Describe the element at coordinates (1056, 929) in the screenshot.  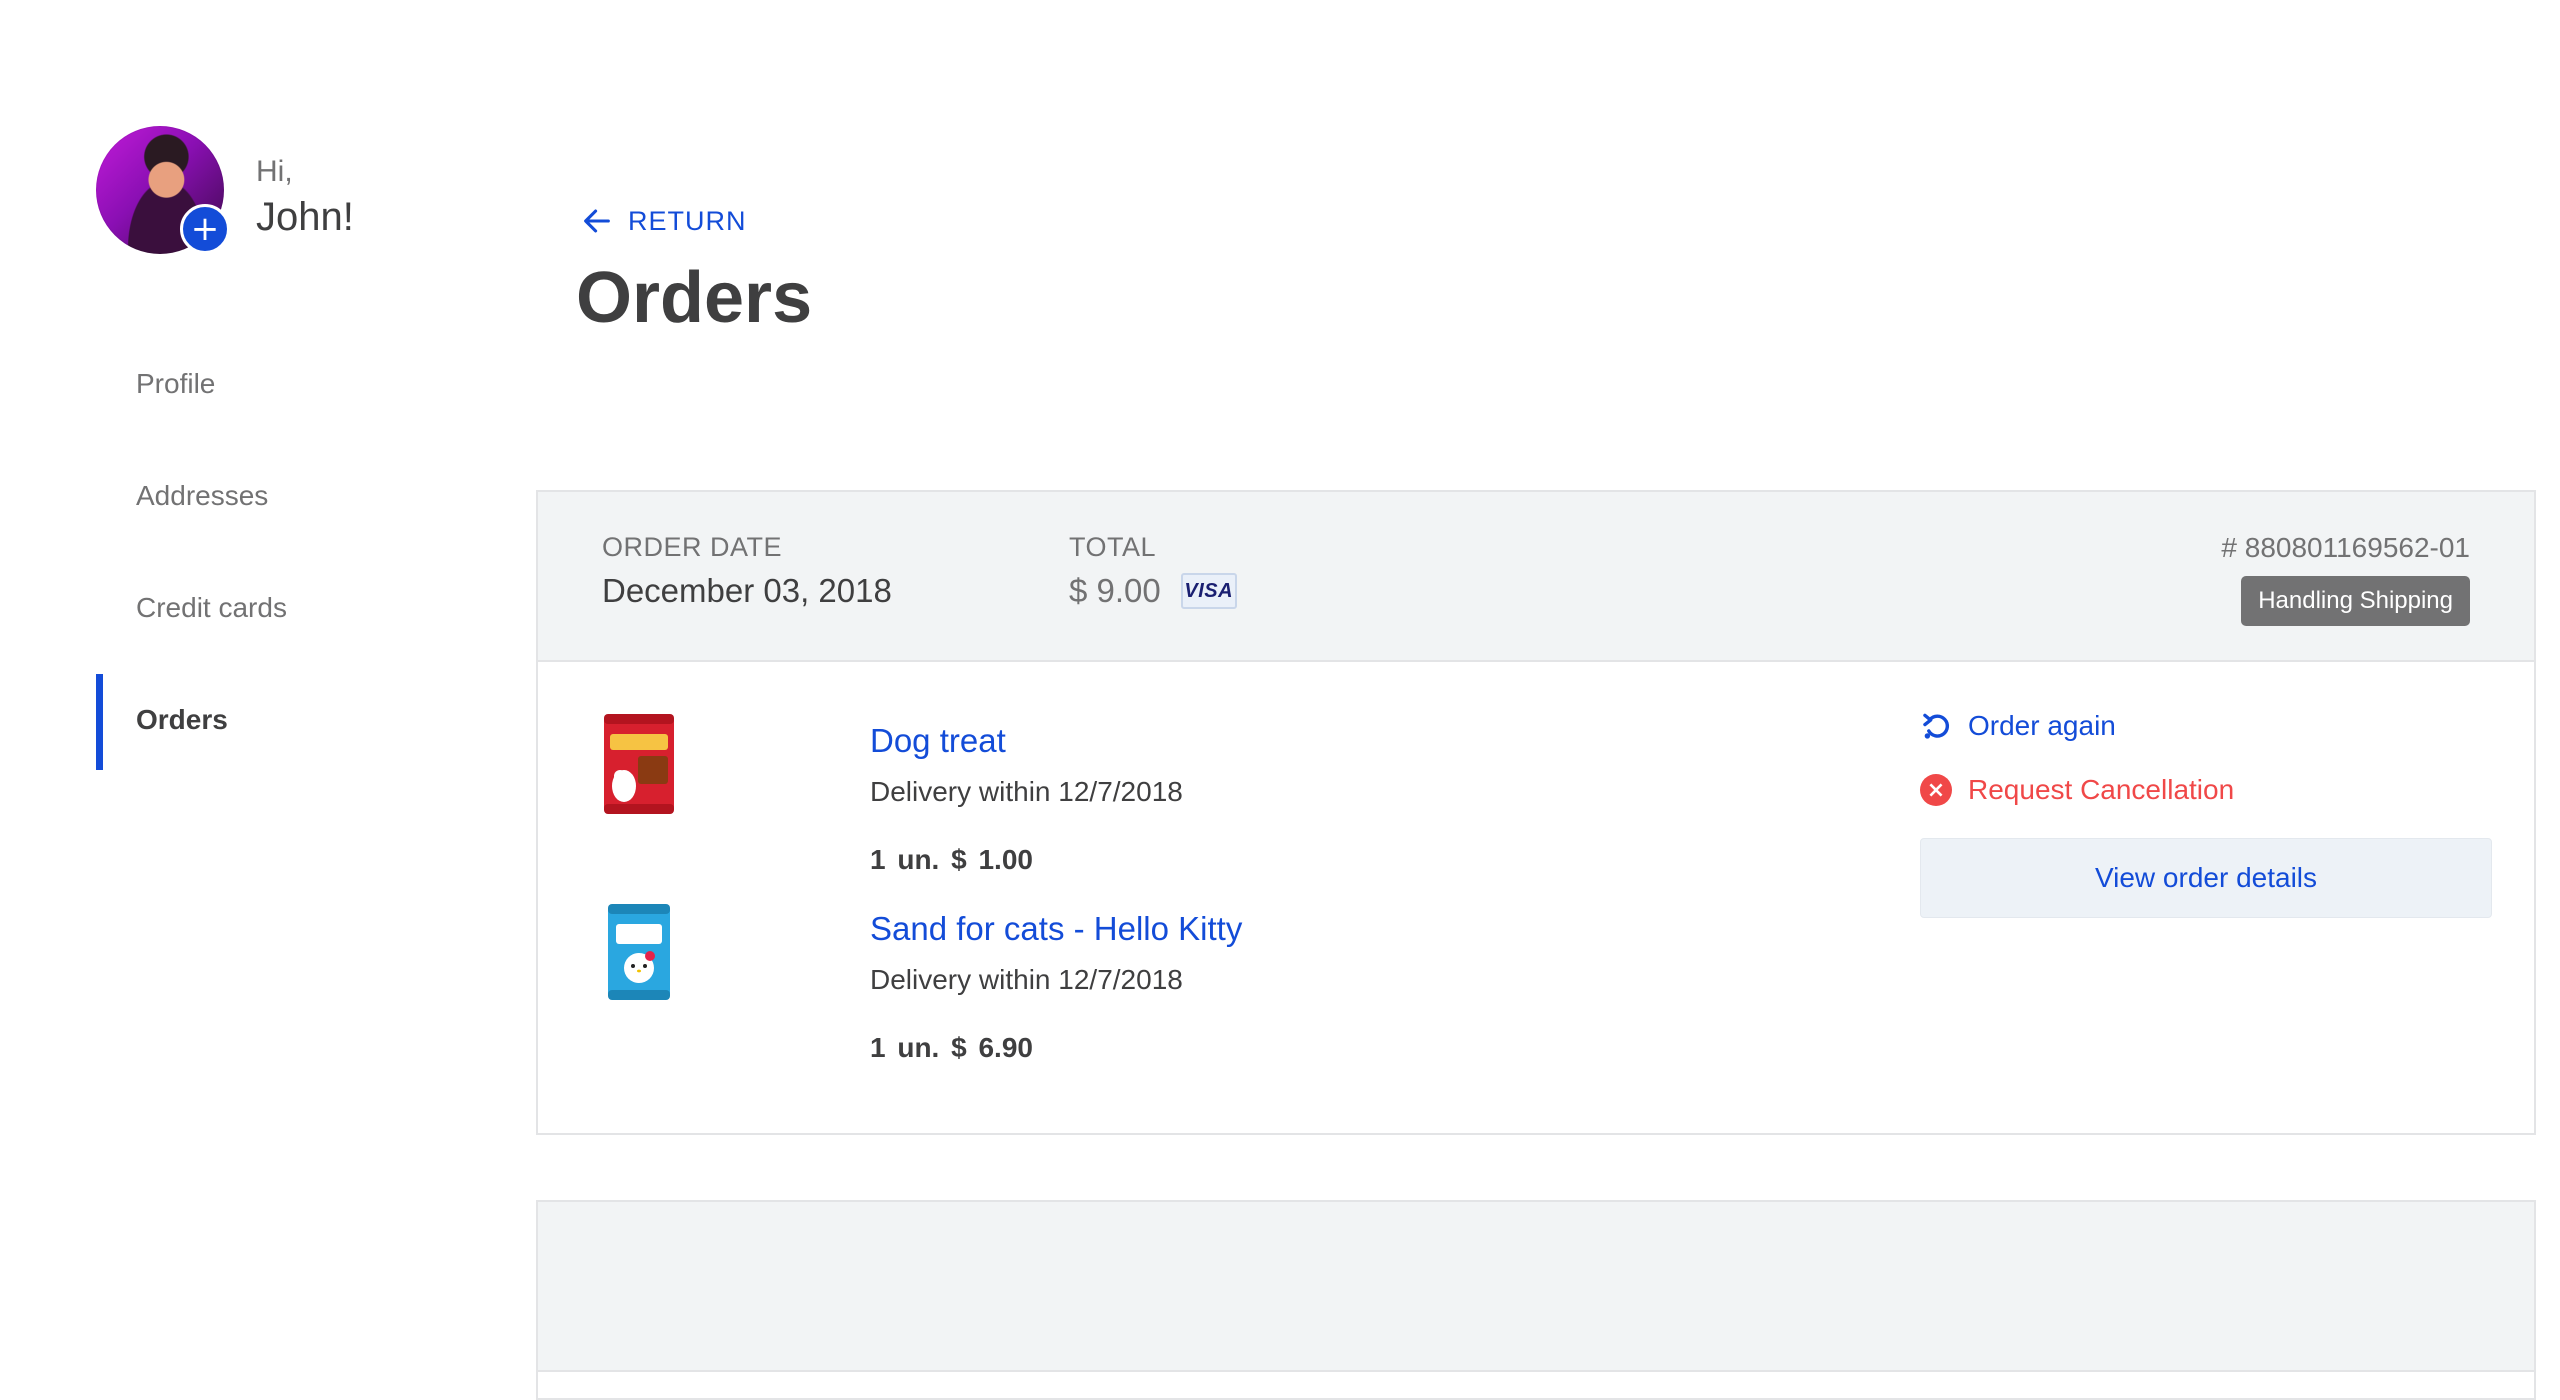
I see `product-name: Sand for cats - Hello Kitty` at that location.